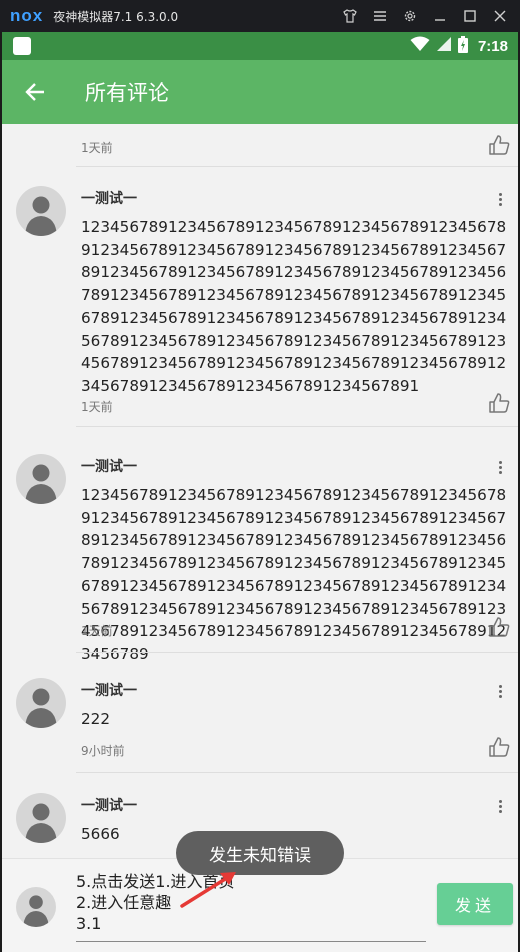 Image resolution: width=520 pixels, height=952 pixels. What do you see at coordinates (251, 902) in the screenshot?
I see `comment-input: 5.点击发送1.进入首页 2.进入任意趣 3.1` at bounding box center [251, 902].